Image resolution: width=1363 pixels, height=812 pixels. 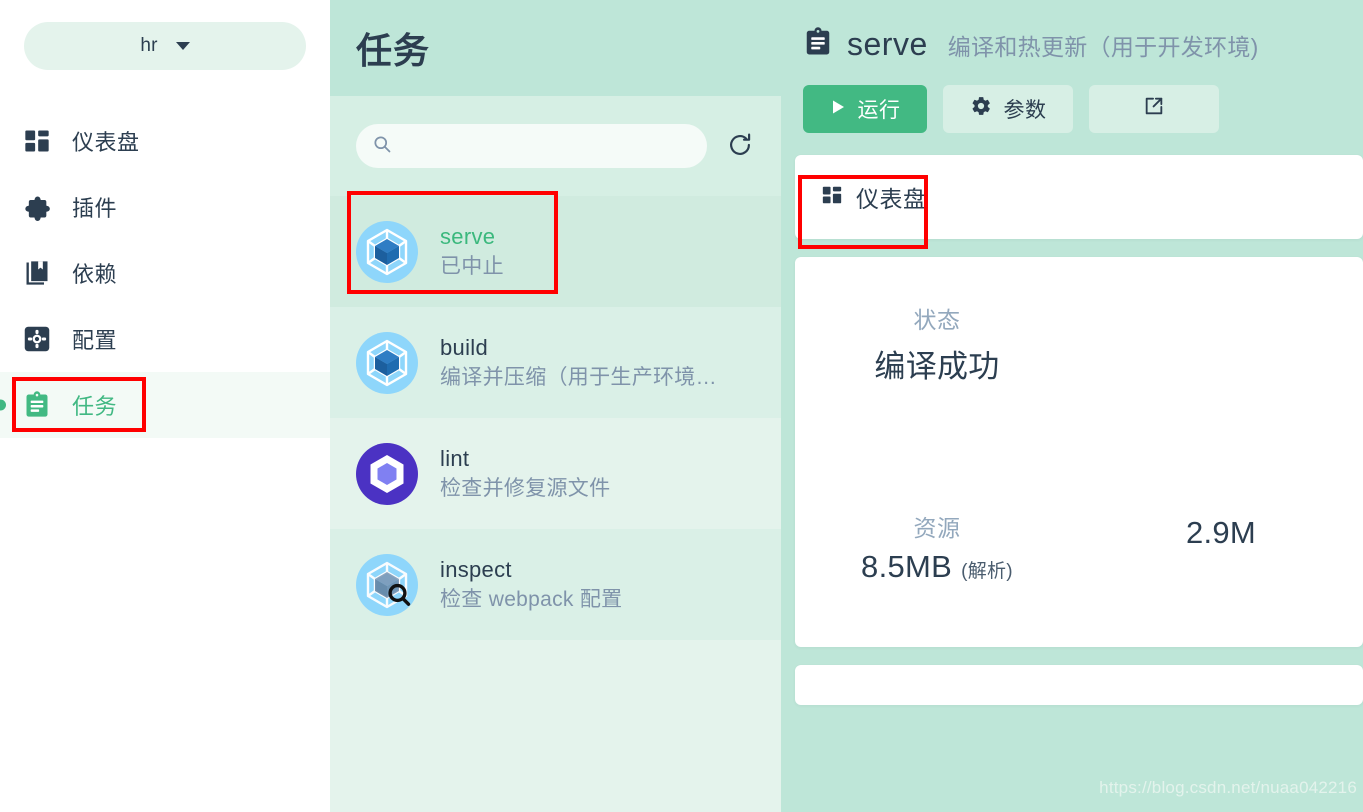 What do you see at coordinates (879, 110) in the screenshot?
I see `run-button-label: 运行` at bounding box center [879, 110].